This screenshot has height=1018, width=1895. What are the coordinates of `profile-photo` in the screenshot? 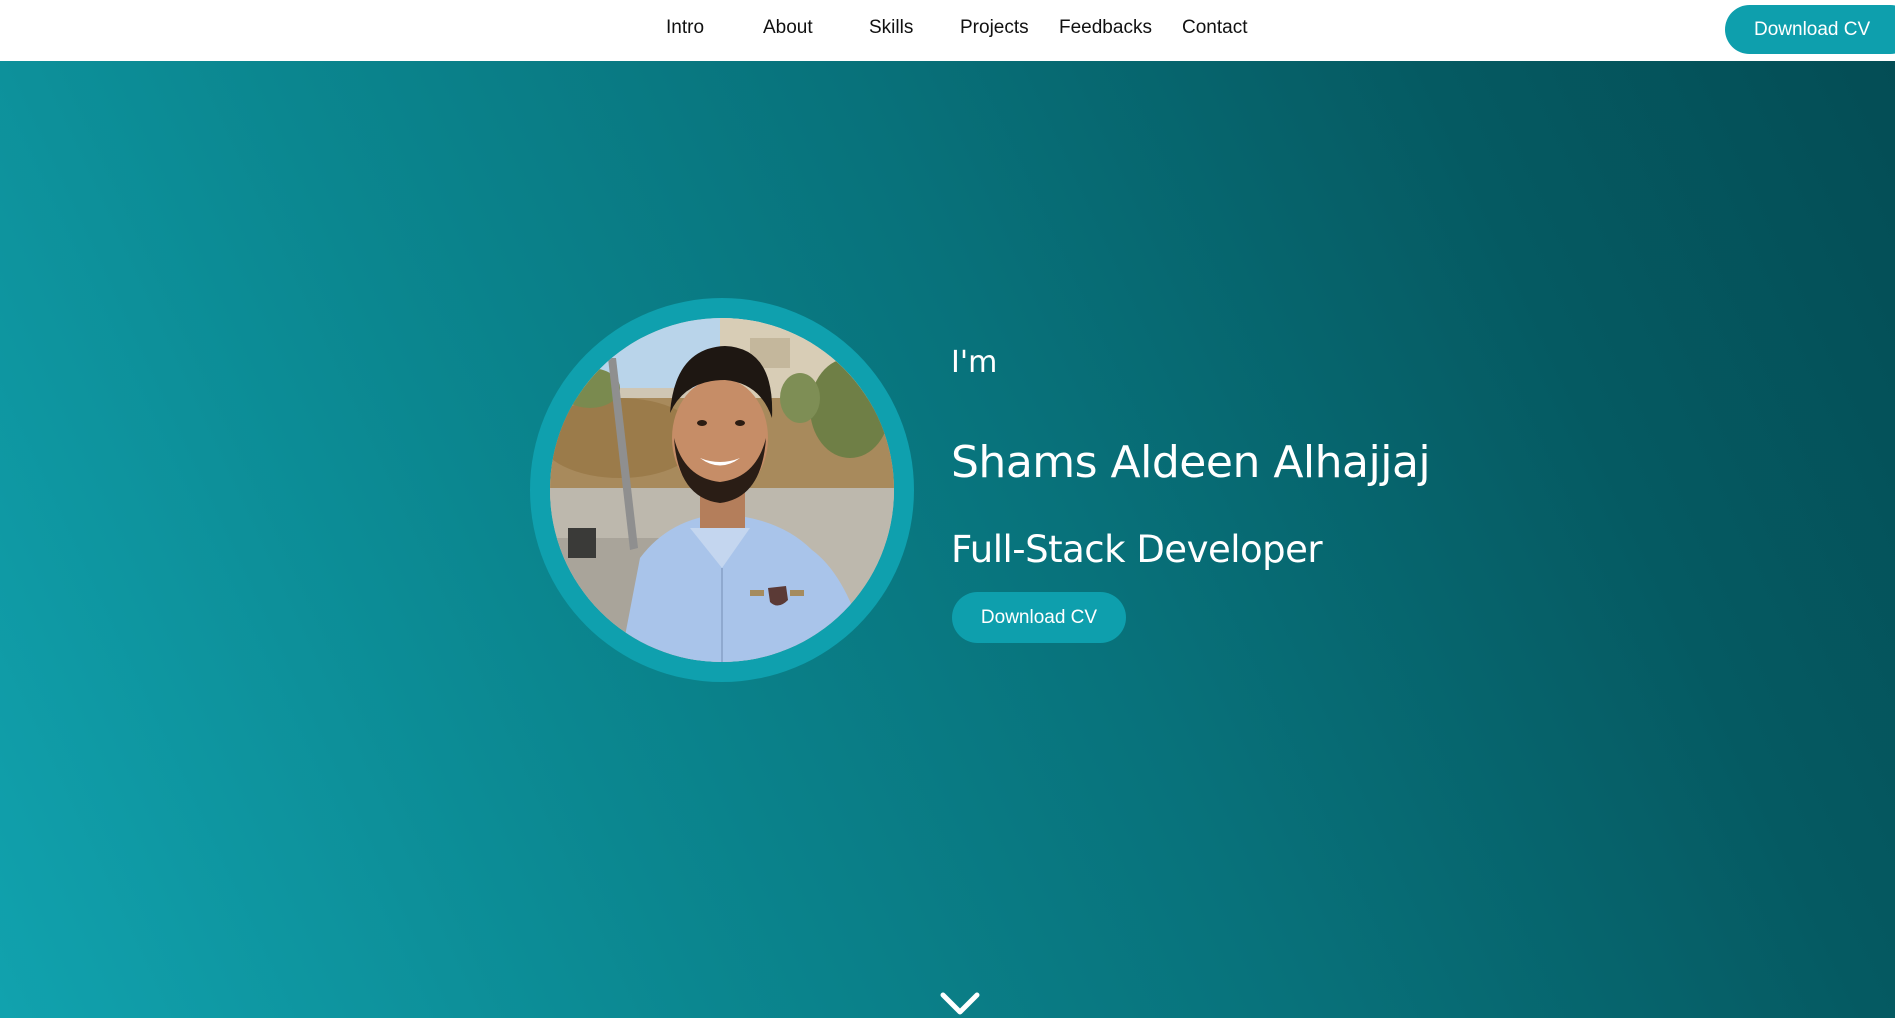 It's located at (722, 490).